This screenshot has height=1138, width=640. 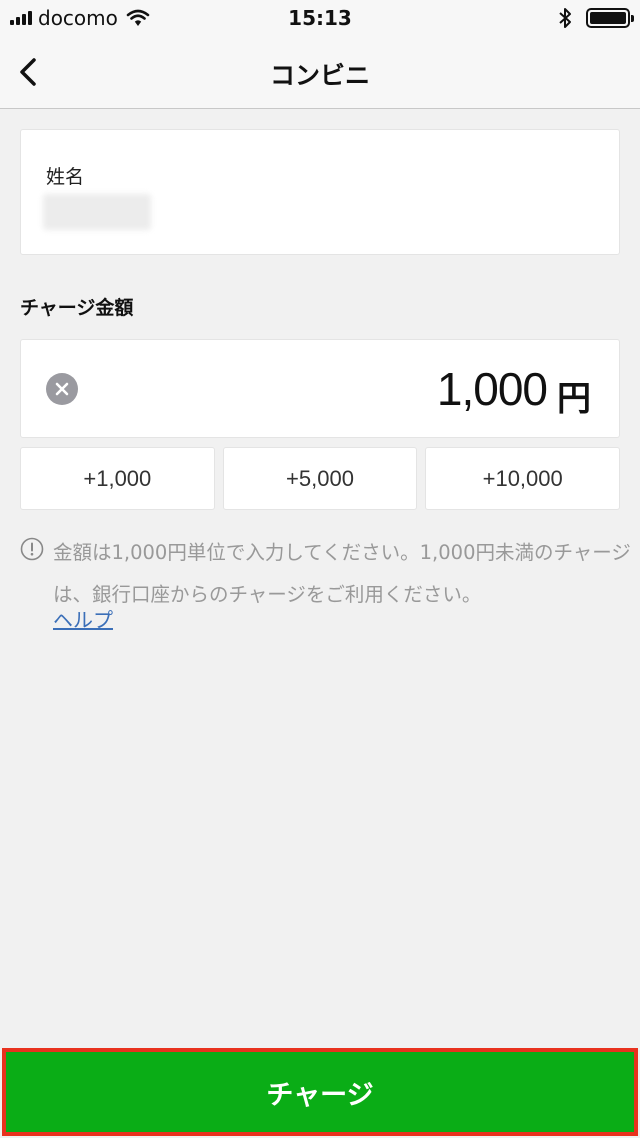 I want to click on preset-amount-row: +1,000 +5,000 +10,000, so click(x=320, y=478).